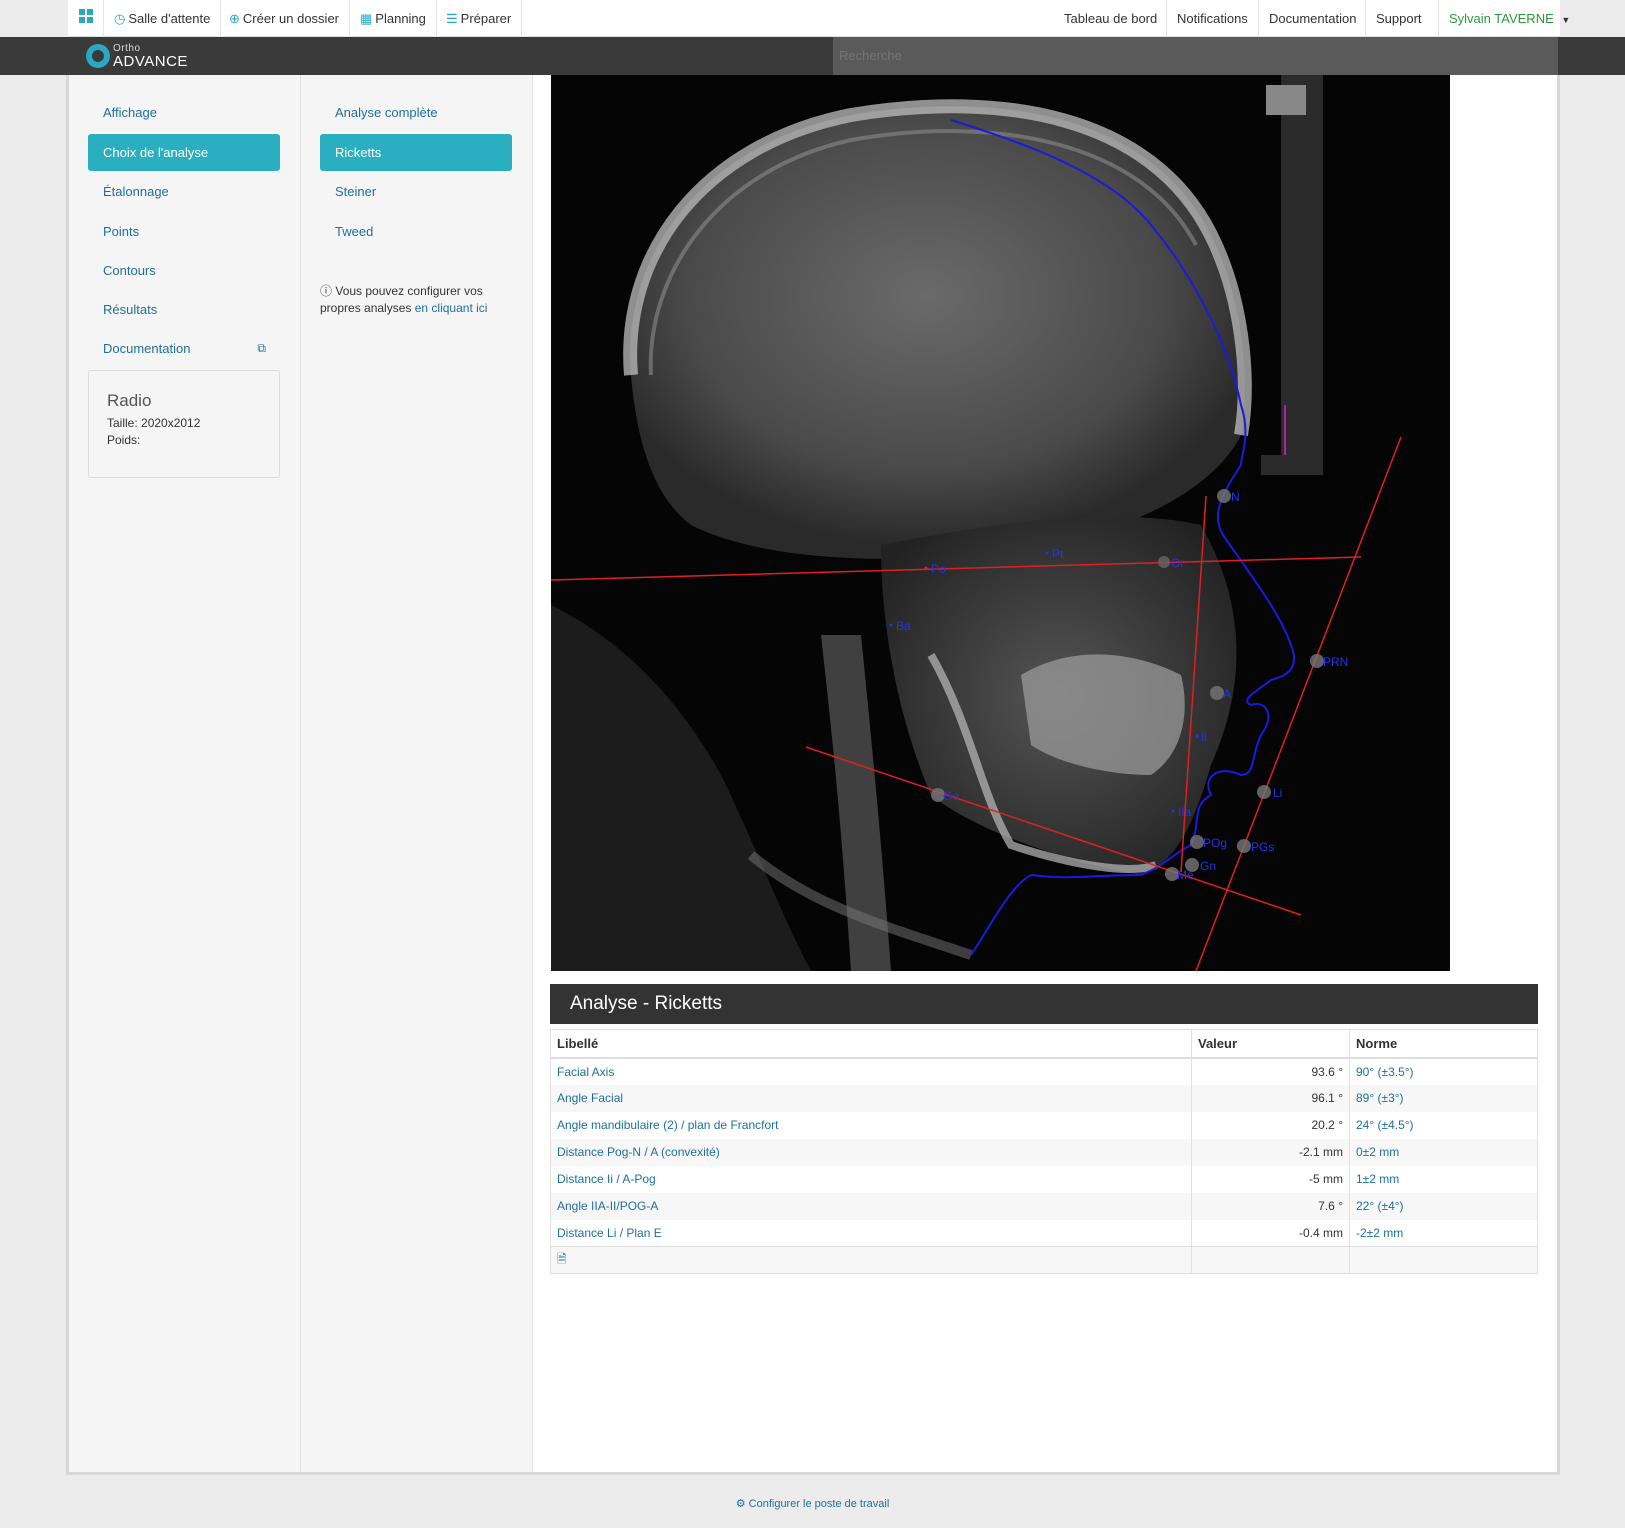 This screenshot has width=1625, height=1528. What do you see at coordinates (184, 112) in the screenshot?
I see `sidebar-item-display: Affichage` at bounding box center [184, 112].